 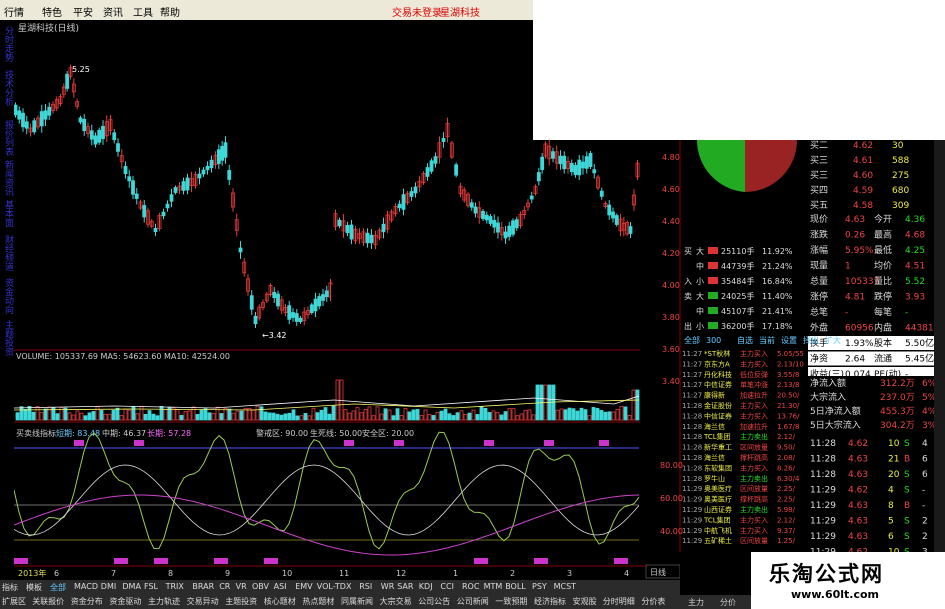 What do you see at coordinates (260, 586) in the screenshot?
I see `indicator-tab: OBV` at bounding box center [260, 586].